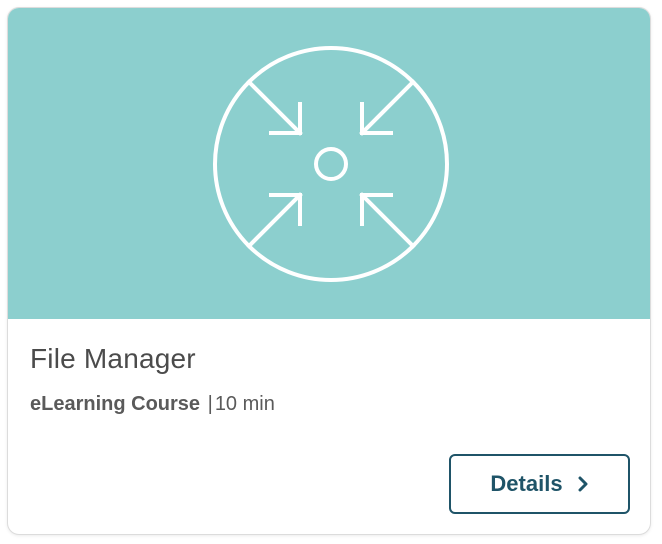 This screenshot has height=544, width=662. What do you see at coordinates (113, 358) in the screenshot?
I see `course-title: File Manager` at bounding box center [113, 358].